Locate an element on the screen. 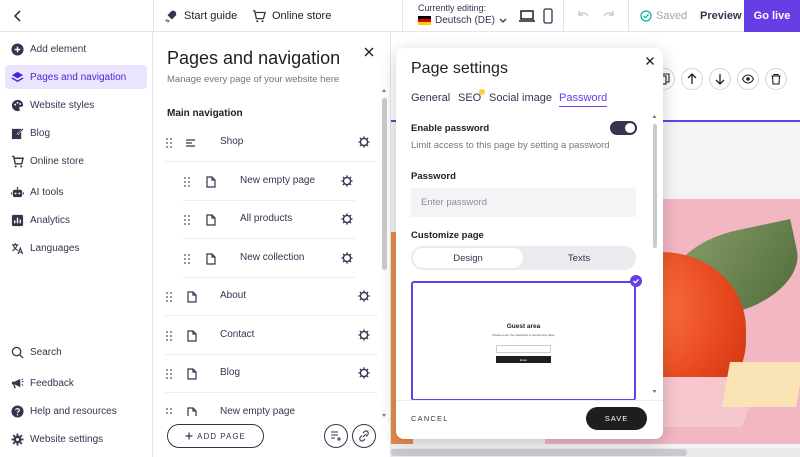 Image resolution: width=800 pixels, height=457 pixels. enable-password-toggle is located at coordinates (623, 128).